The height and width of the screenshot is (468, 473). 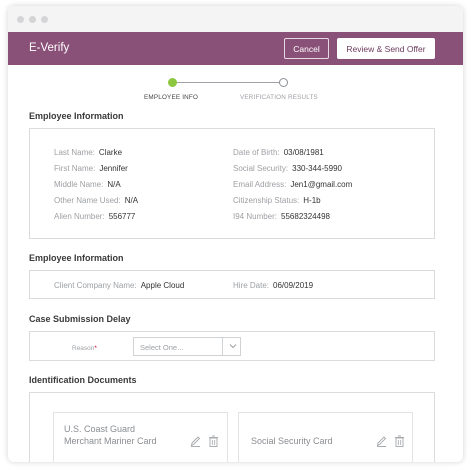 I want to click on i94-number-field: I94 Number: 55682324498, so click(x=281, y=216).